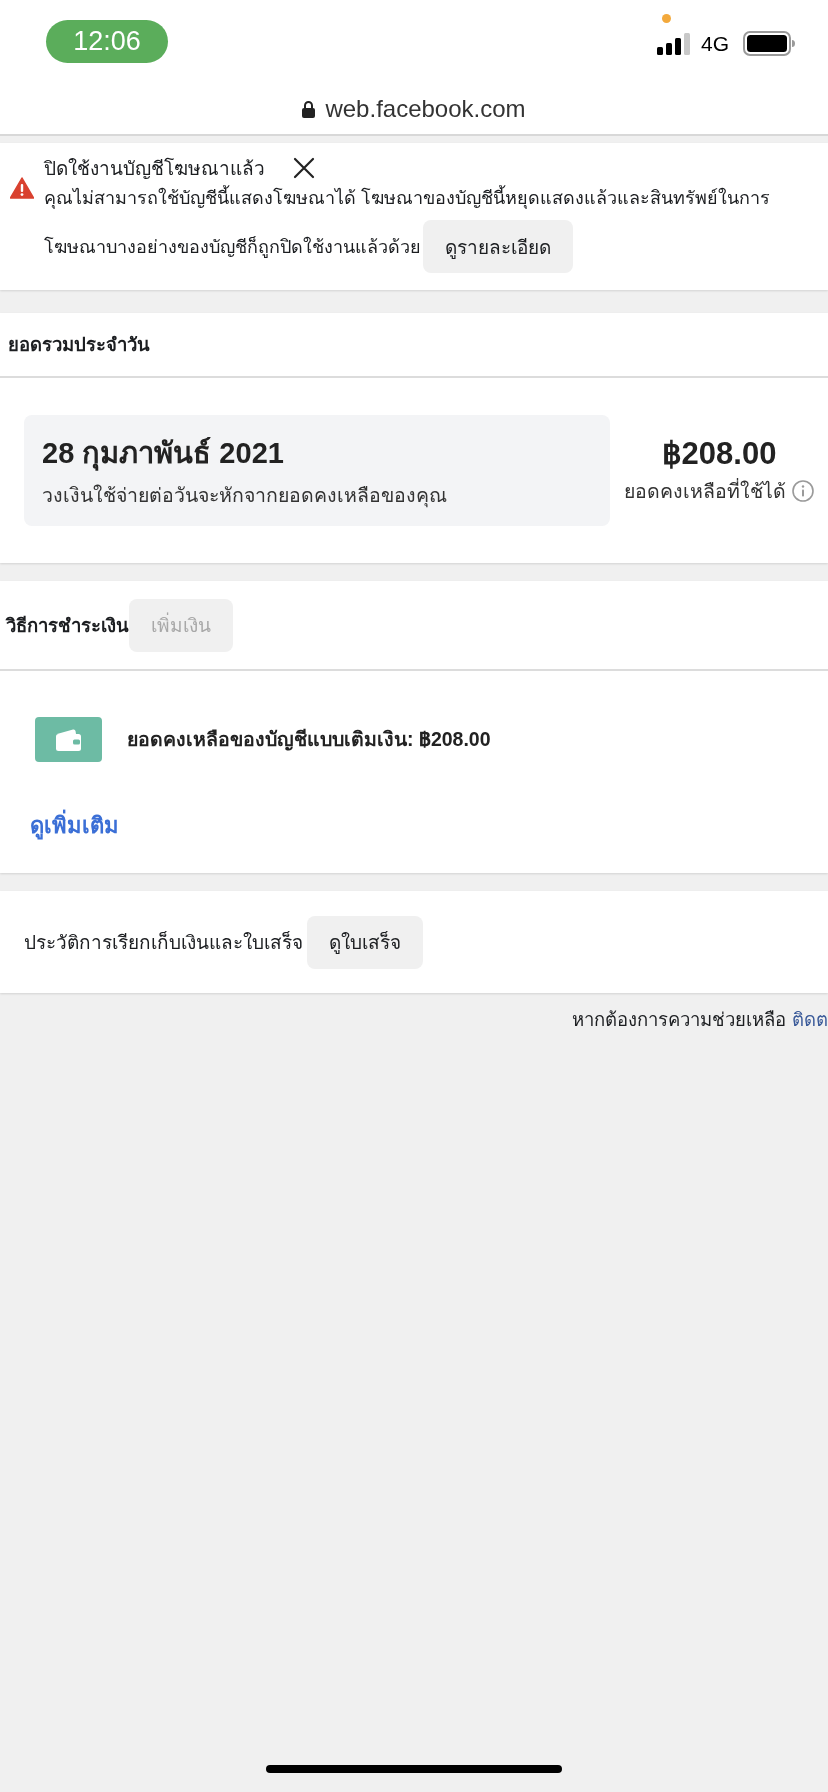  I want to click on prepaid-balance: ยอดคงเหลือของบัญชีแบบเติมเงิน: ฿208.00, so click(309, 740).